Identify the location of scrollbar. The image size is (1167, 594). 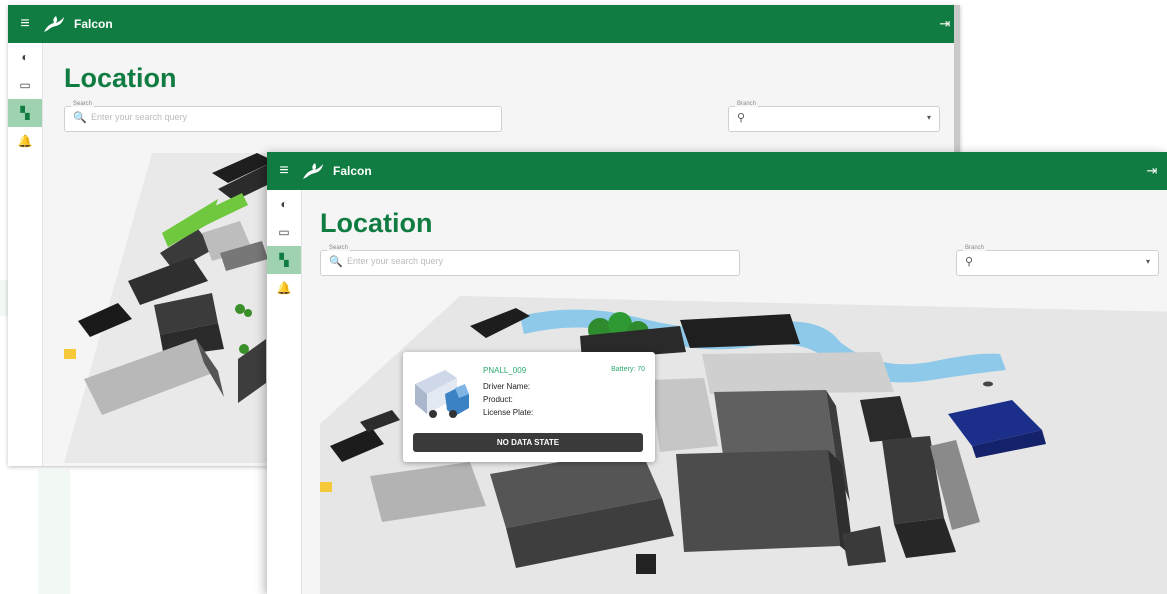
(957, 90).